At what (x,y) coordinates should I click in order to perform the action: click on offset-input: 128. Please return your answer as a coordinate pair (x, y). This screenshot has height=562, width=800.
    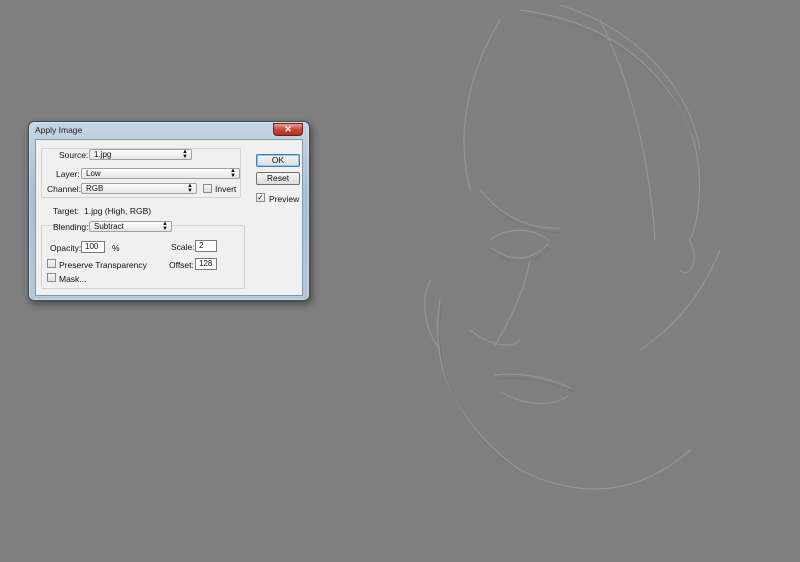
    Looking at the image, I should click on (206, 264).